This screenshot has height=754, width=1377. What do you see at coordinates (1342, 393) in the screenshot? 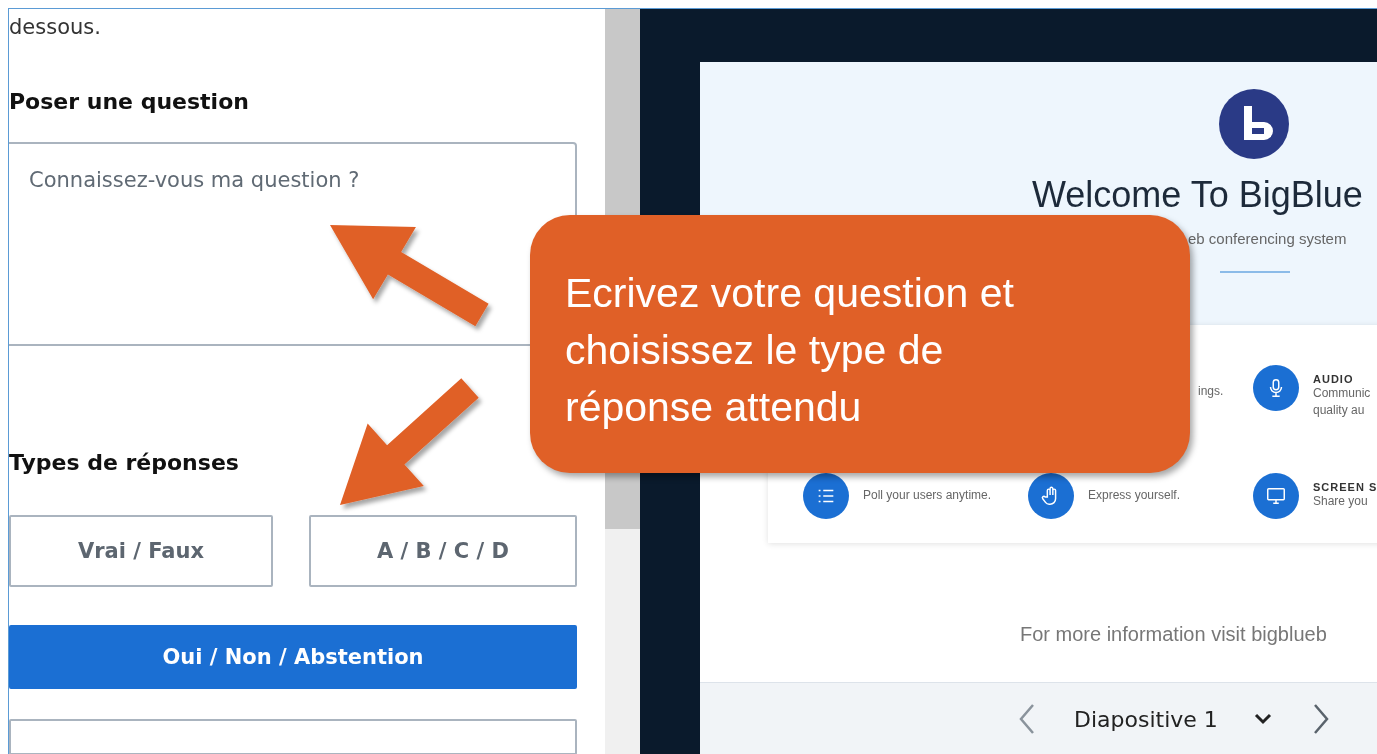
I see `feature-text: Communic` at bounding box center [1342, 393].